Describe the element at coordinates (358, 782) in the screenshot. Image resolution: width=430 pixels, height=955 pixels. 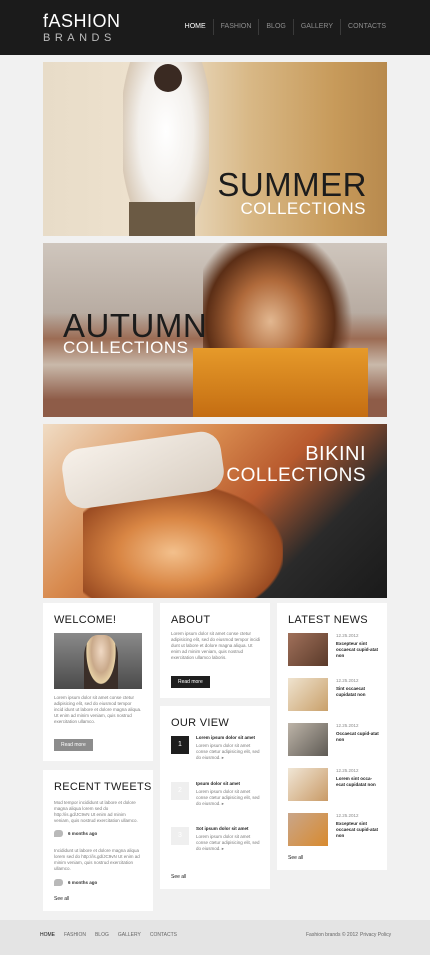
I see `news-item-title: Lorem sint occa-ecat cupidatat non` at that location.